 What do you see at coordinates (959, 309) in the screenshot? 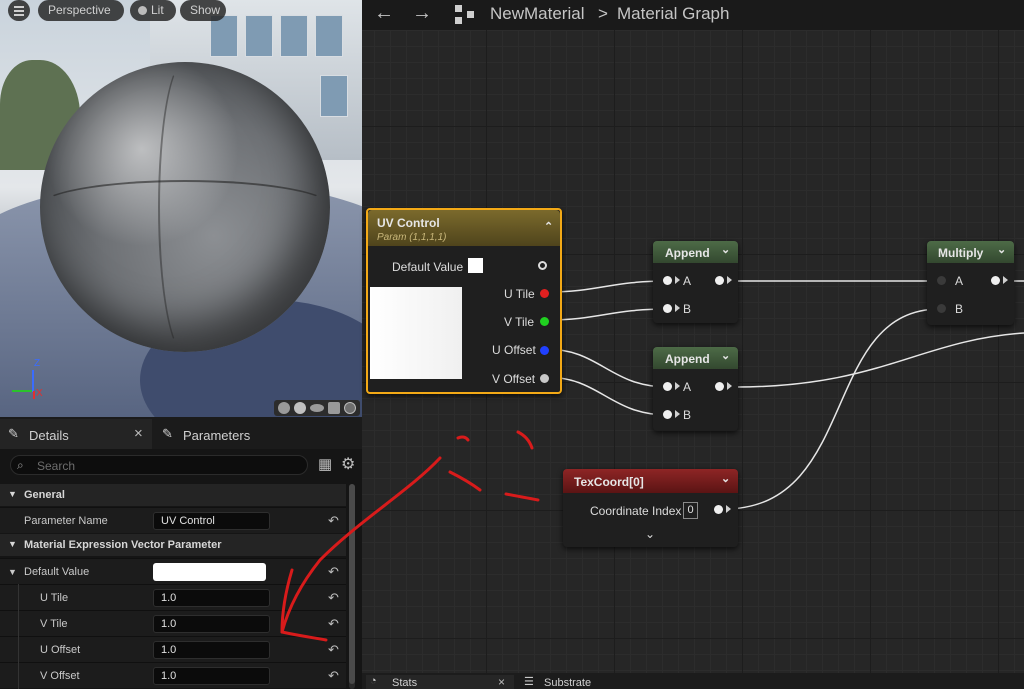
I see `multiply-input-b-label: B` at bounding box center [959, 309].